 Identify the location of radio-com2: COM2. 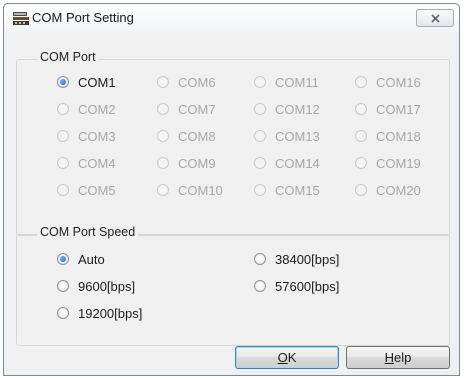
(86, 109).